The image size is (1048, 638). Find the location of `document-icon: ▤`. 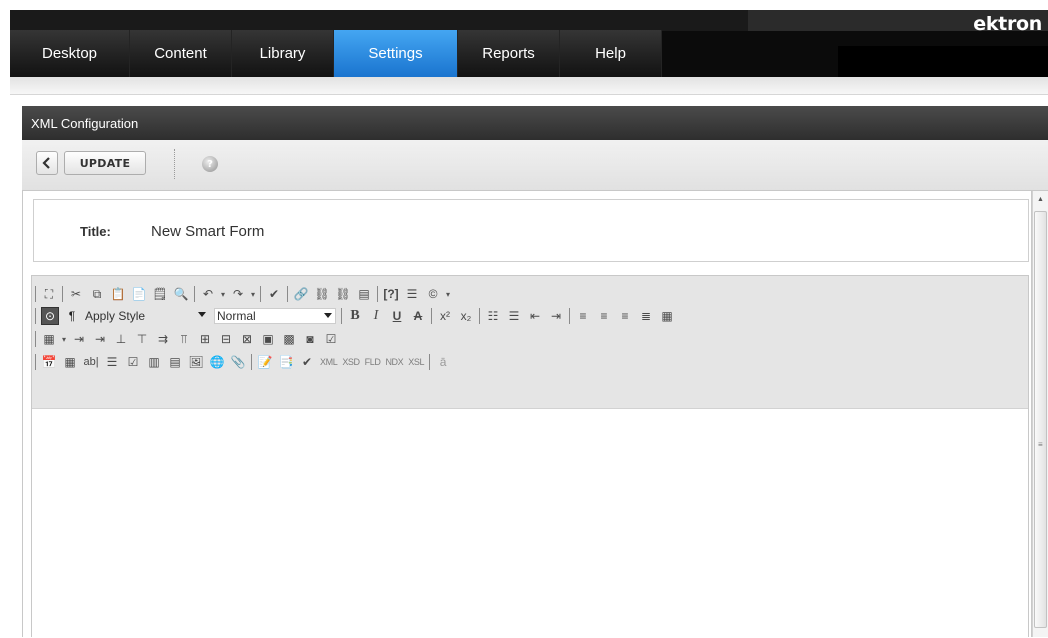

document-icon: ▤ is located at coordinates (364, 294).